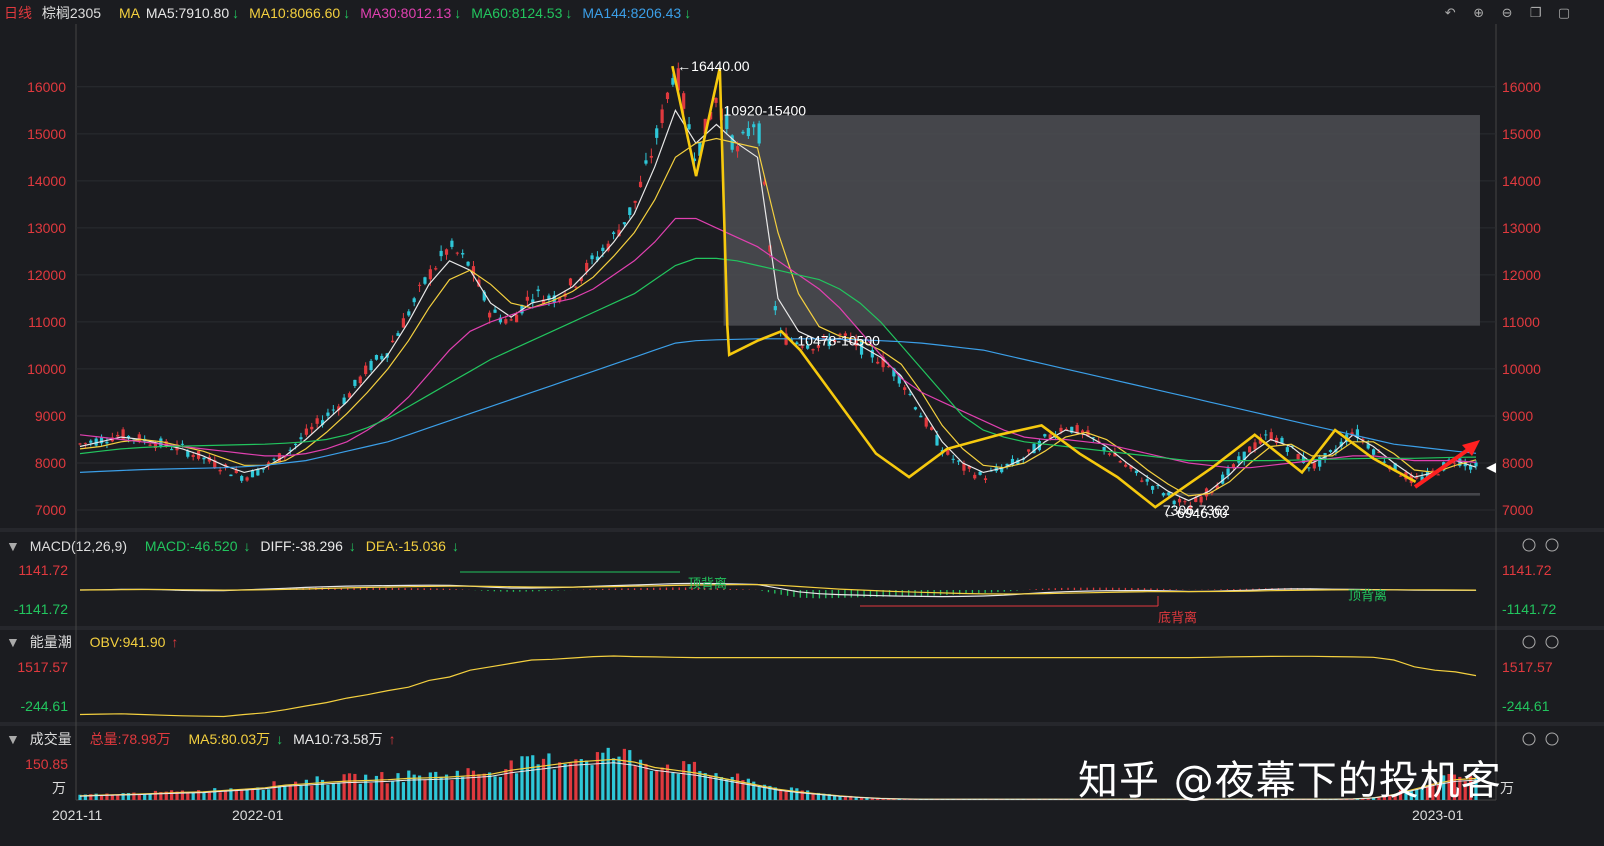 This screenshot has height=846, width=1604. Describe the element at coordinates (1517, 463) in the screenshot. I see `y-tick-label: 8000` at that location.